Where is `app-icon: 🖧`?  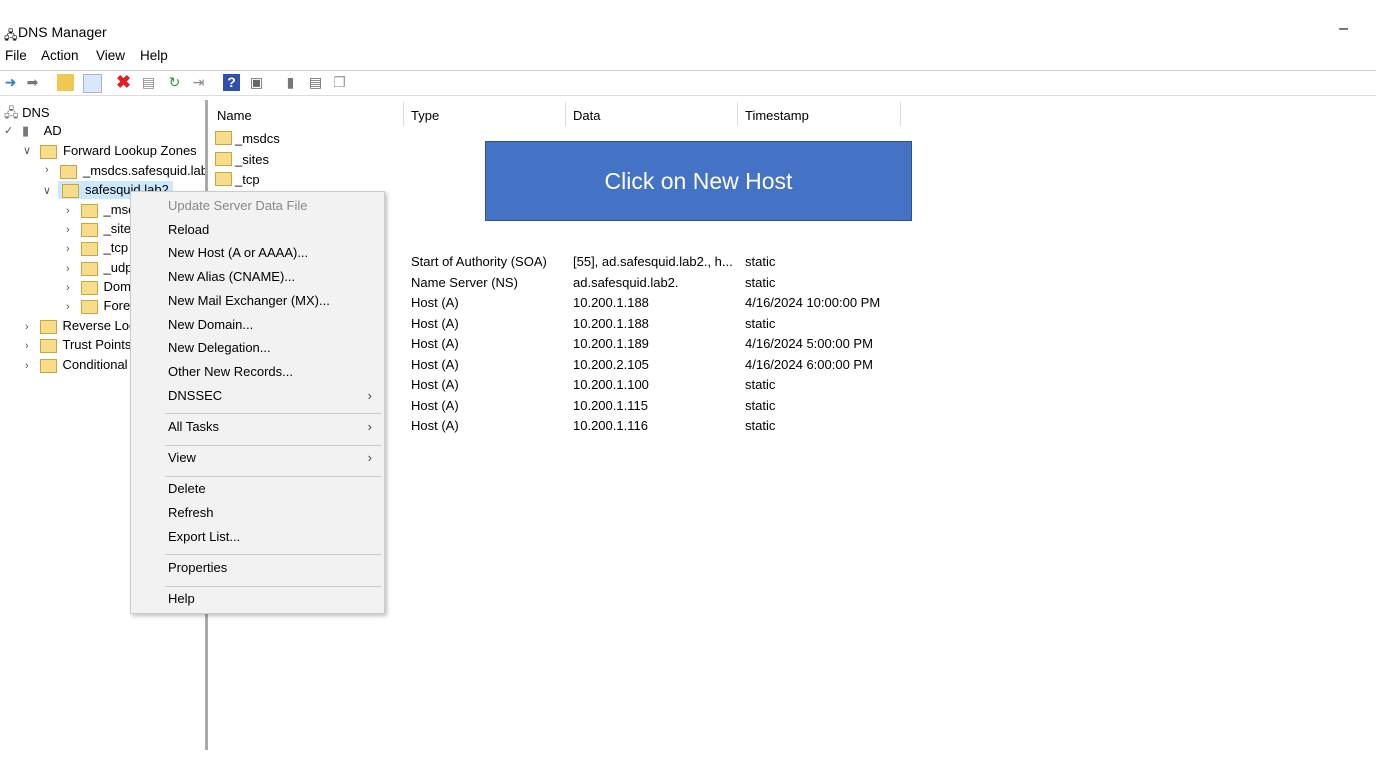 app-icon: 🖧 is located at coordinates (11, 35).